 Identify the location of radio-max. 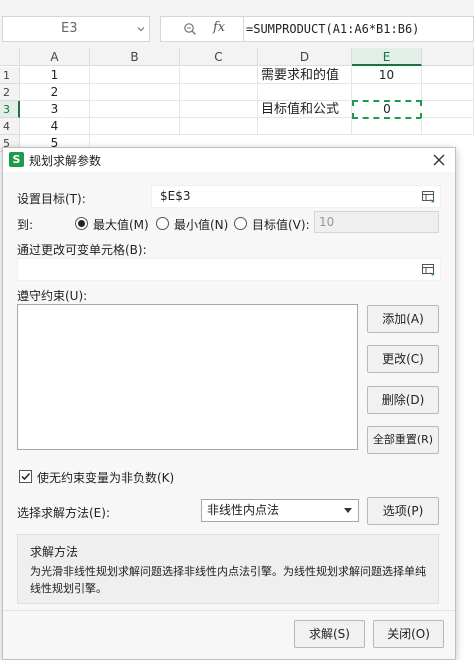
(81, 223).